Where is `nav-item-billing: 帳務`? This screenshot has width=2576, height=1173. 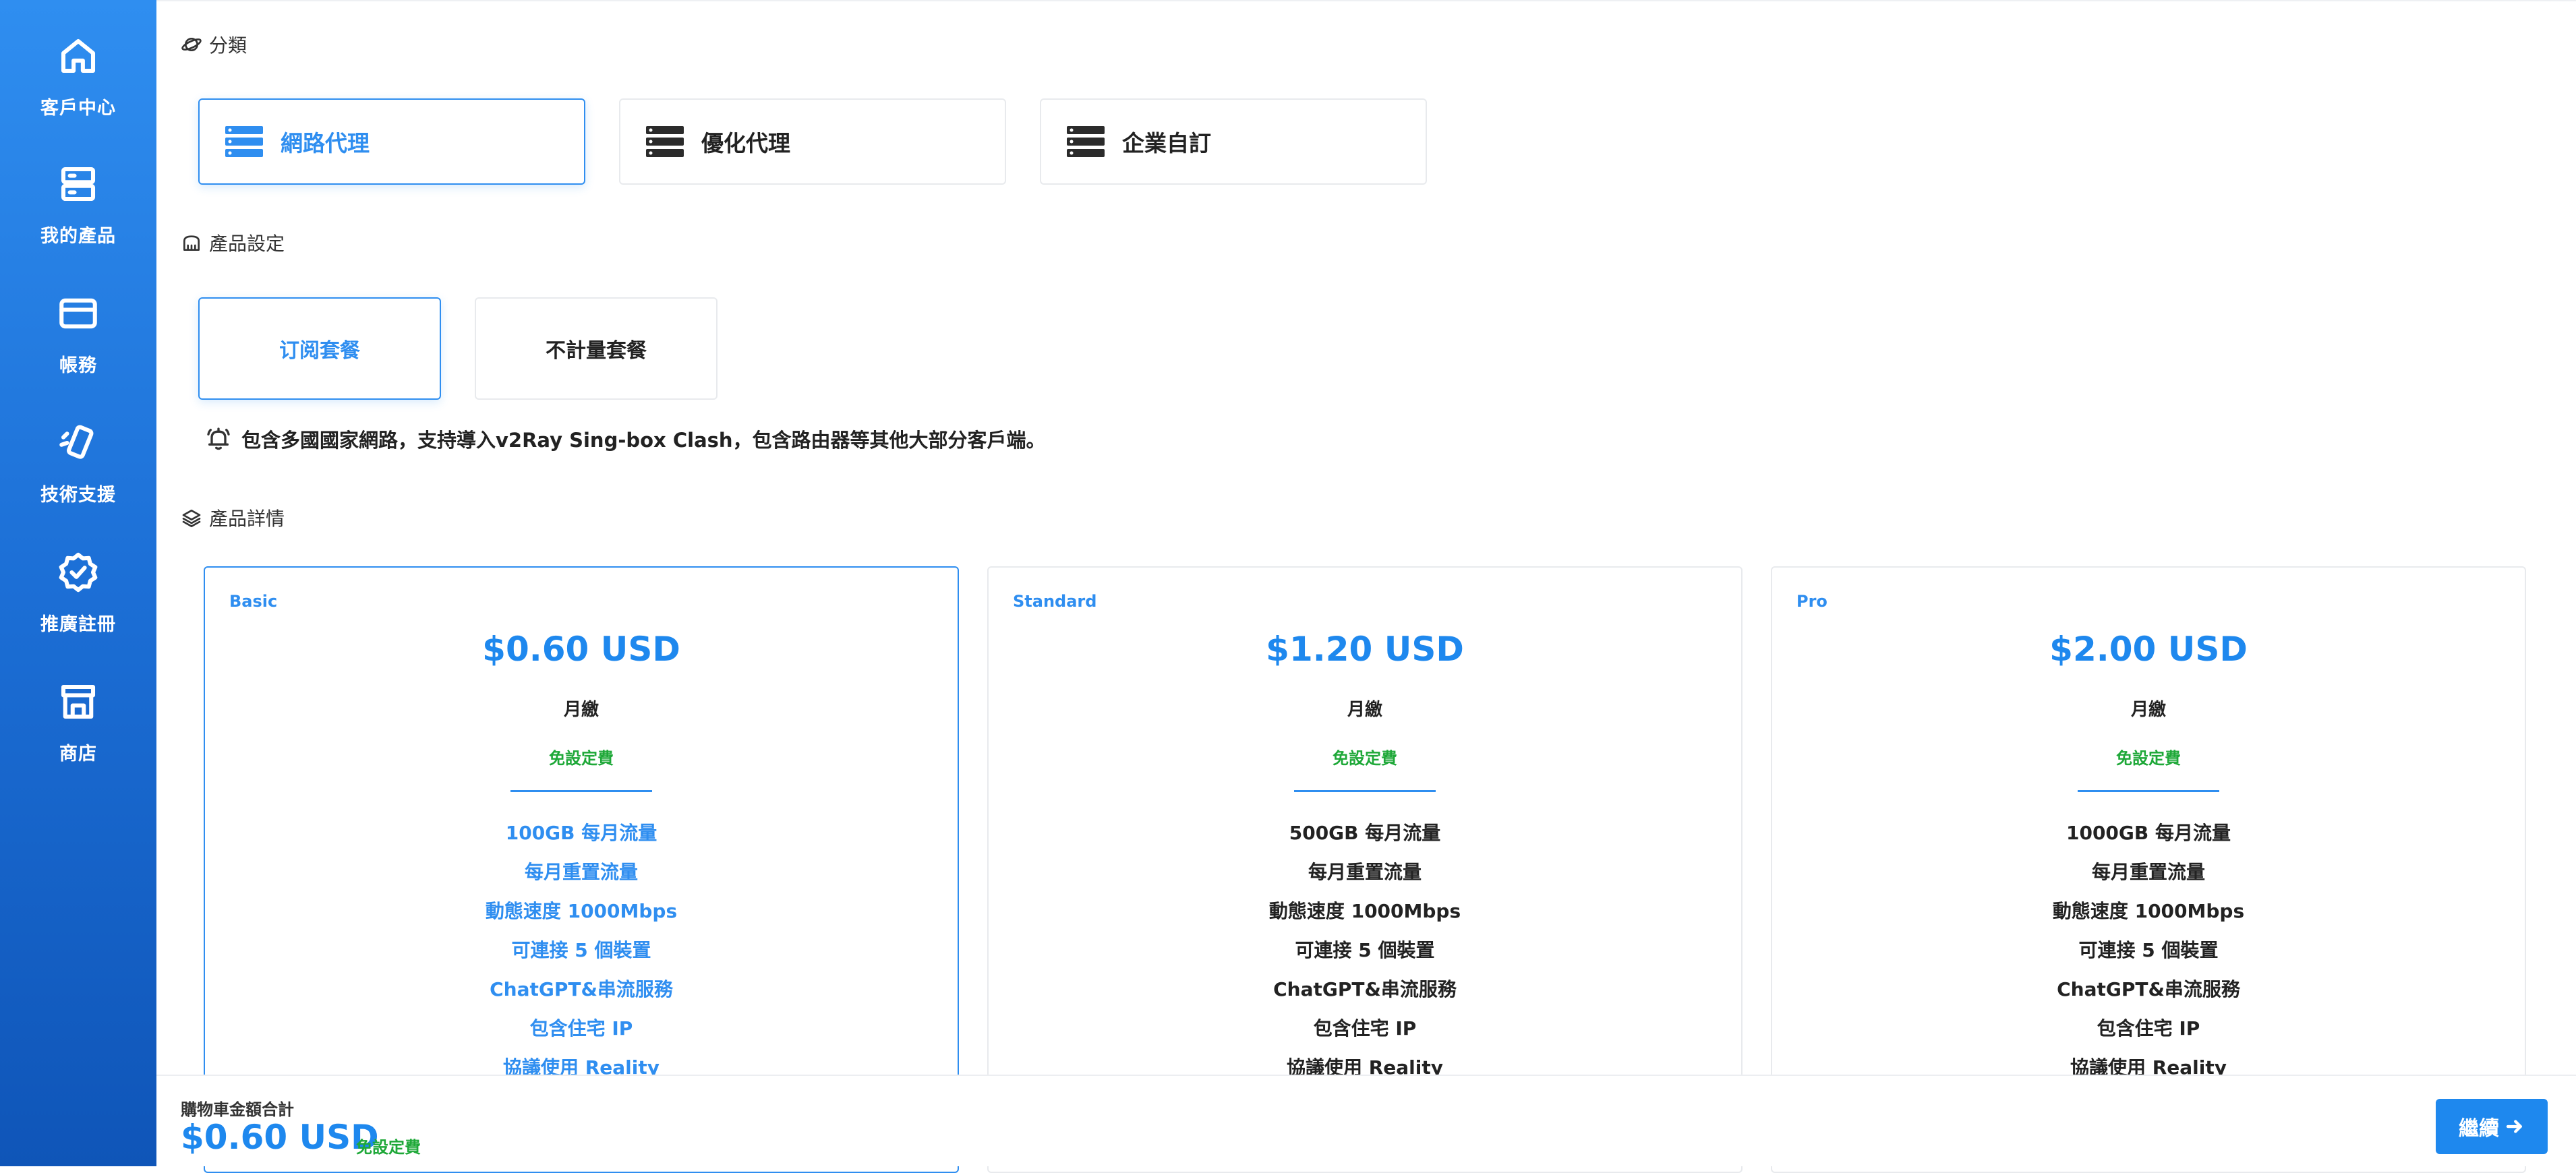 nav-item-billing: 帳務 is located at coordinates (78, 322).